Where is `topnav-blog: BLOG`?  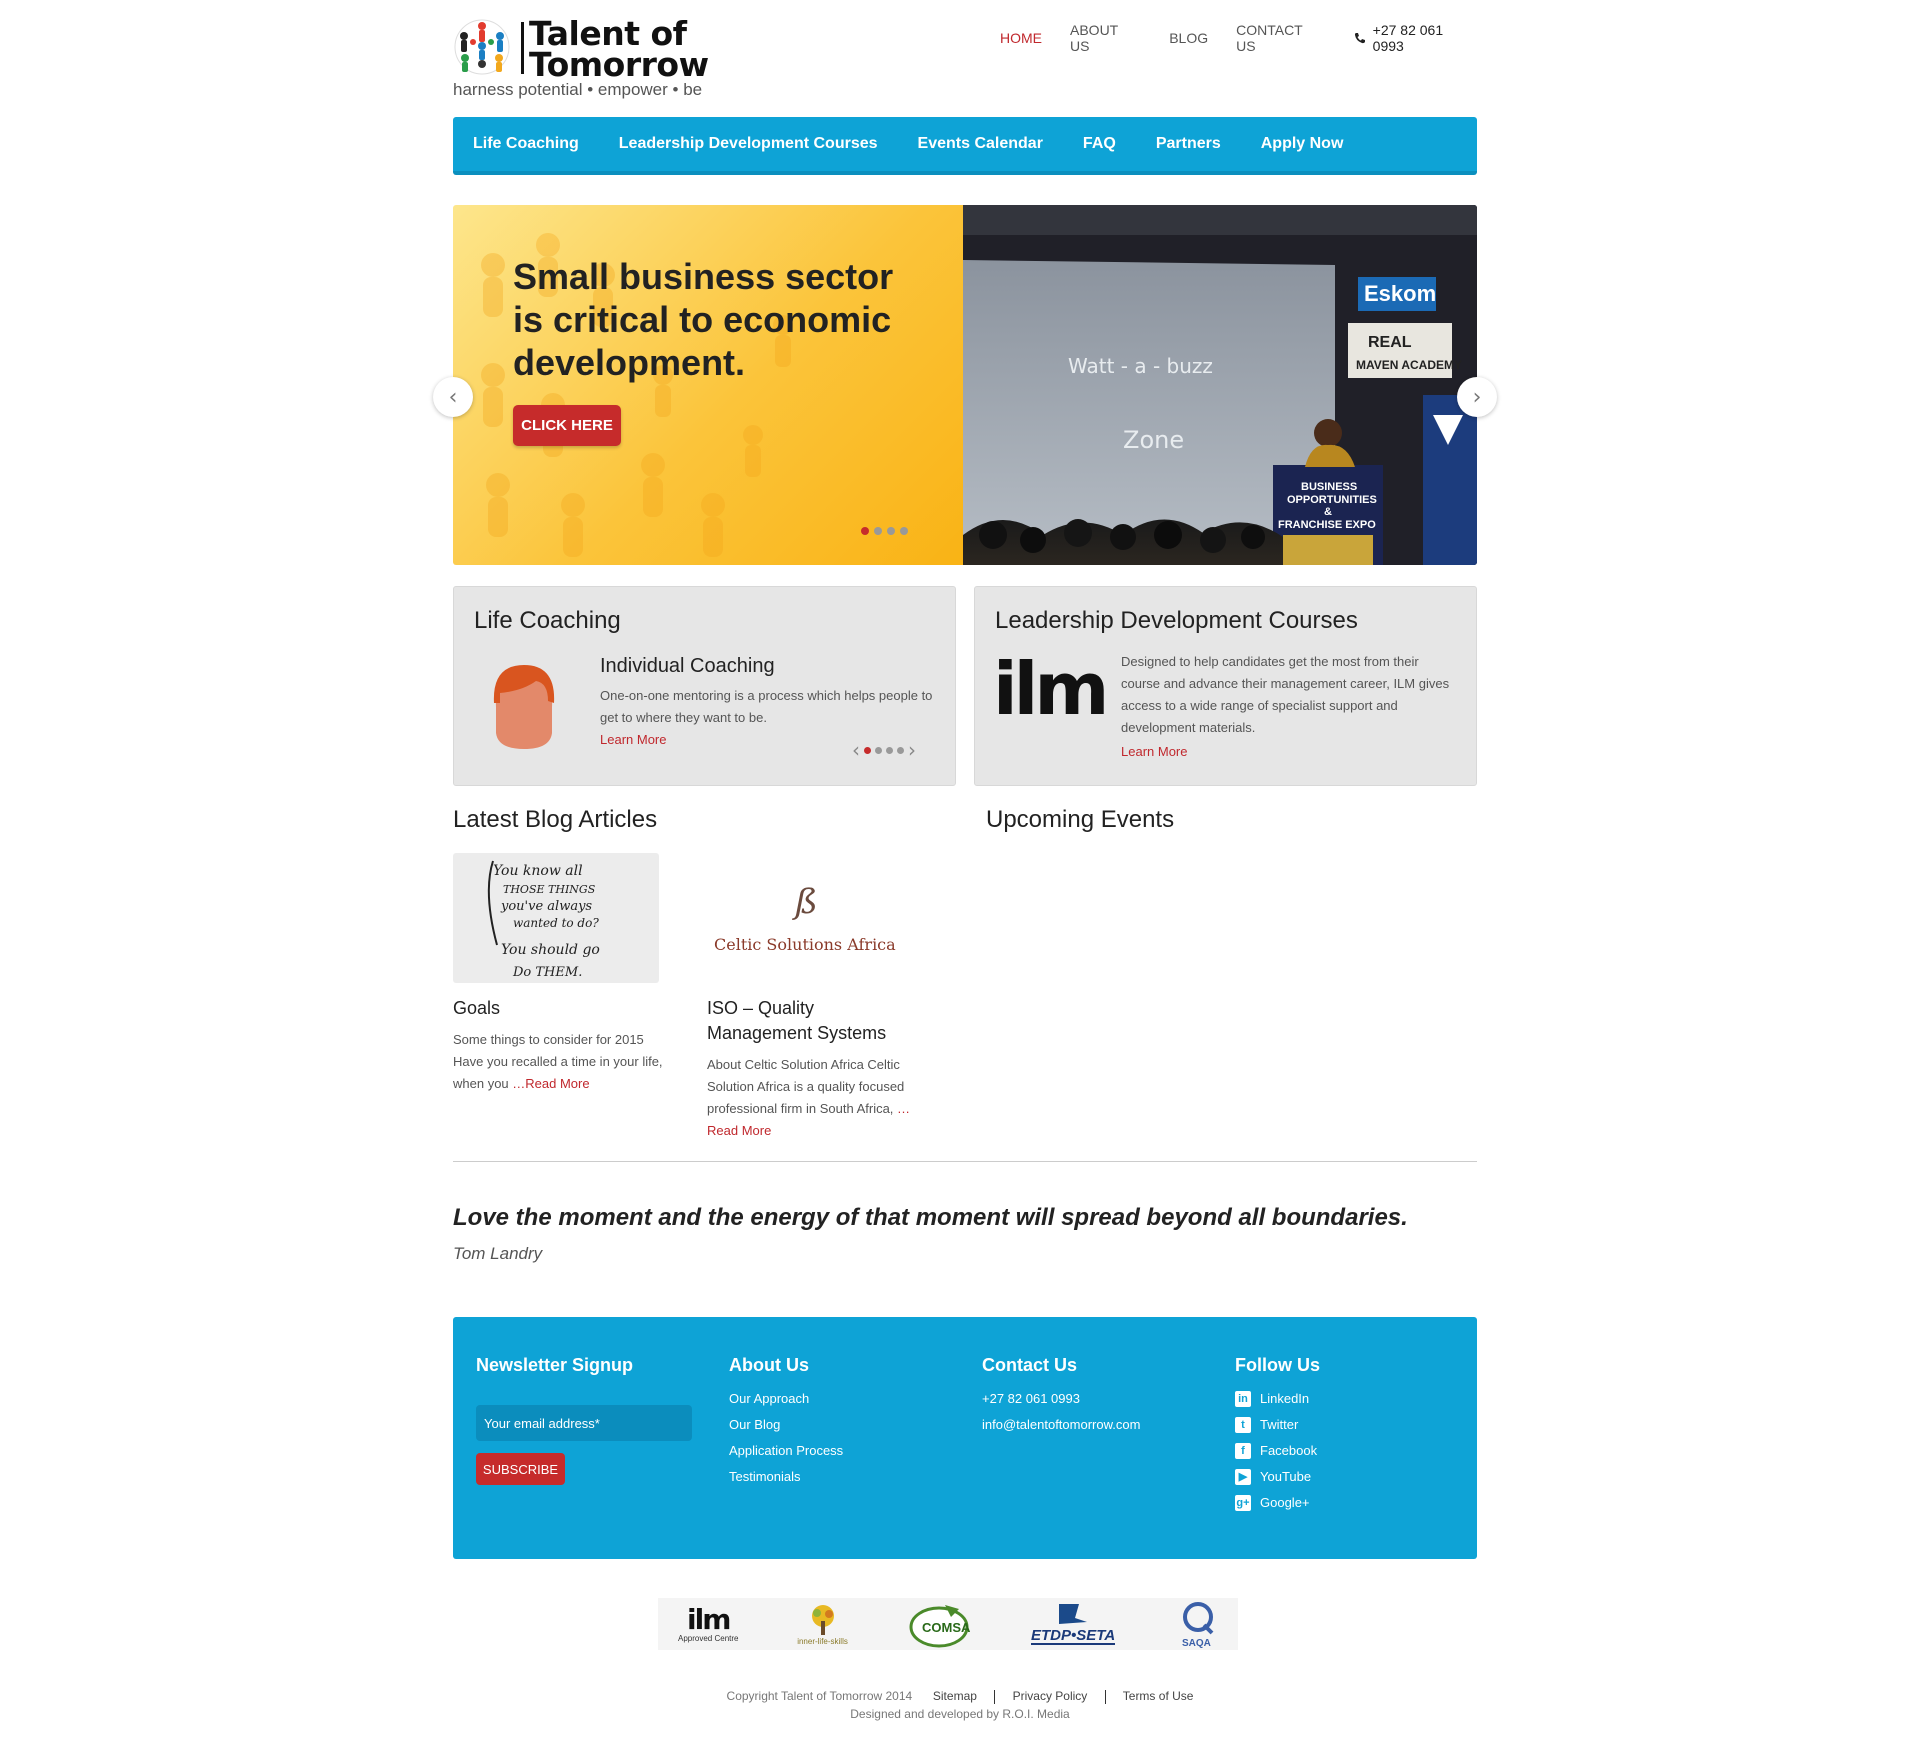
topnav-blog: BLOG is located at coordinates (1188, 38).